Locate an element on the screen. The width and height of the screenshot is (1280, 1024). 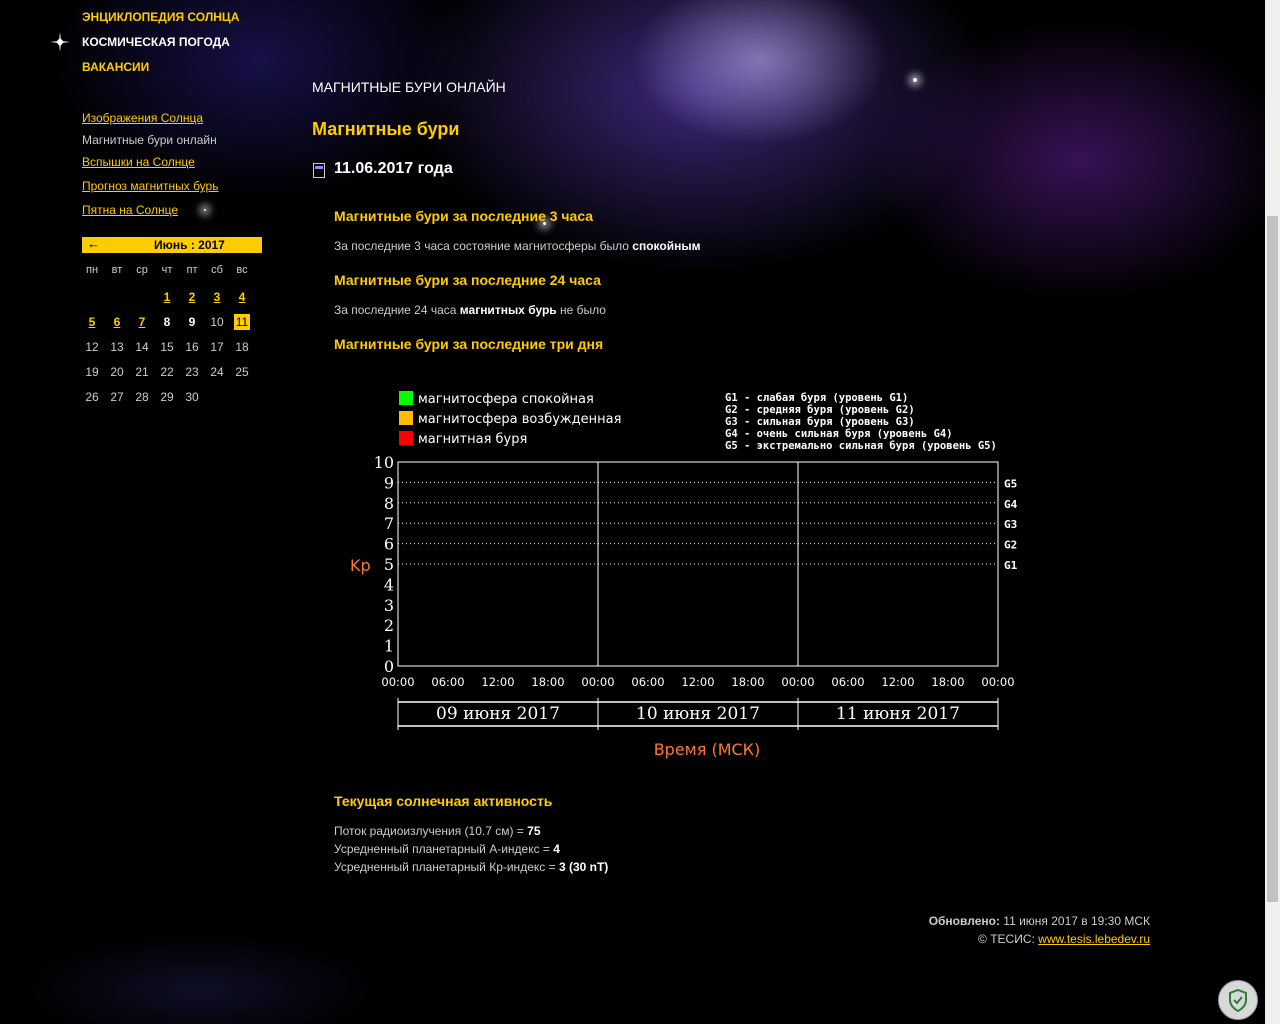
subnav-sunspots: Пятна на Солнце is located at coordinates (130, 210).